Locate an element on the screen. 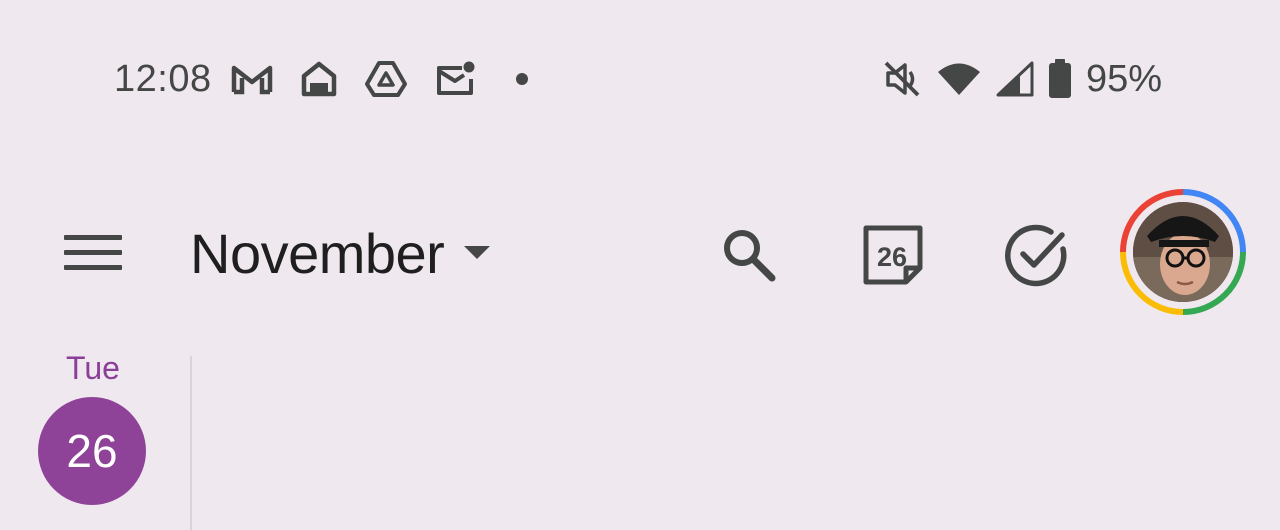  month-selector: November is located at coordinates (340, 253).